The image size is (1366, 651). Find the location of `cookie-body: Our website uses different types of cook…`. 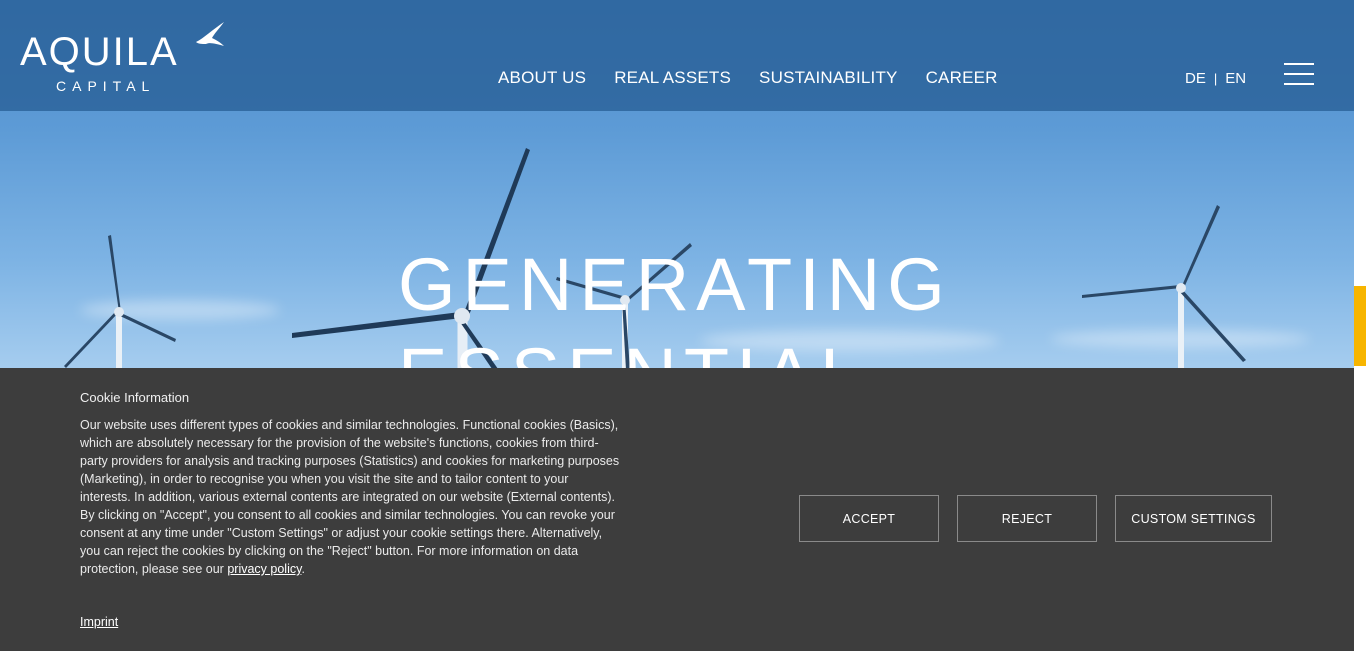

cookie-body: Our website uses different types of cook… is located at coordinates (350, 497).